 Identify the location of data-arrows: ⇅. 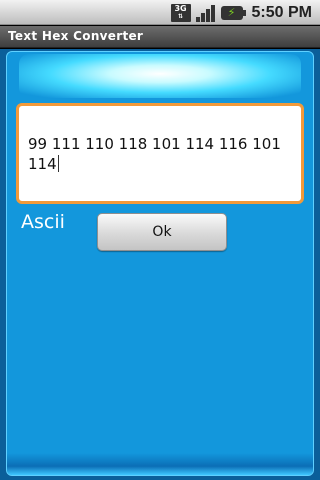
(181, 16).